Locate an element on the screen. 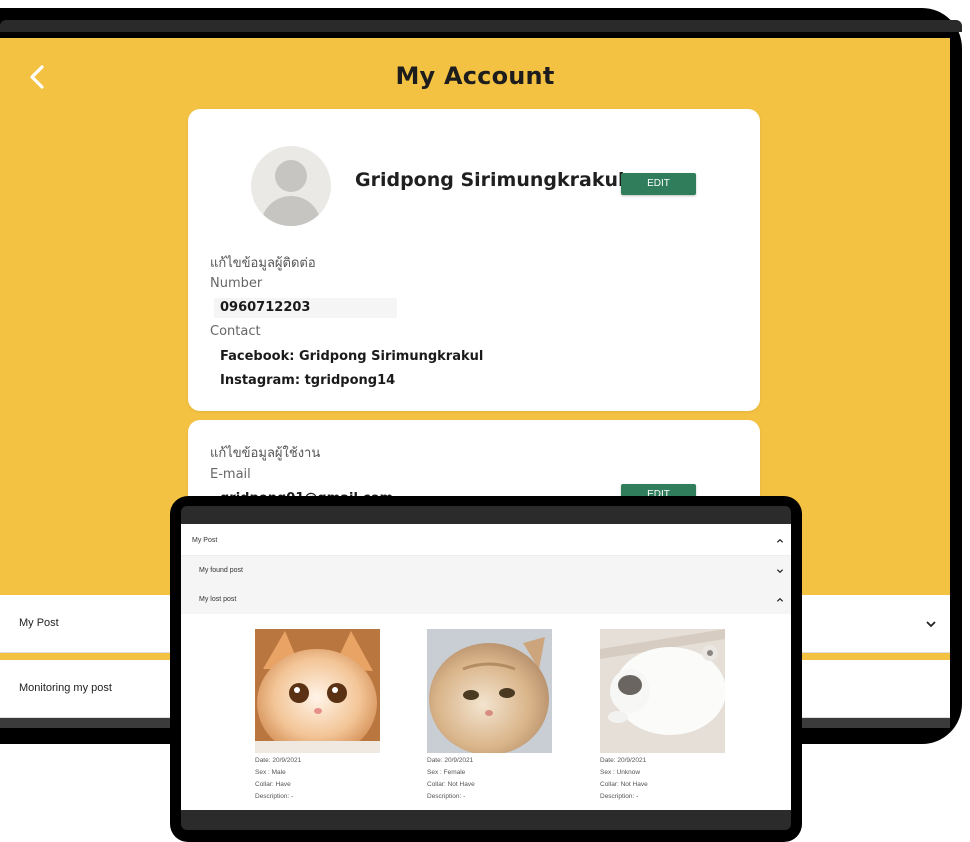  avatar-placeholder-icon is located at coordinates (291, 186).